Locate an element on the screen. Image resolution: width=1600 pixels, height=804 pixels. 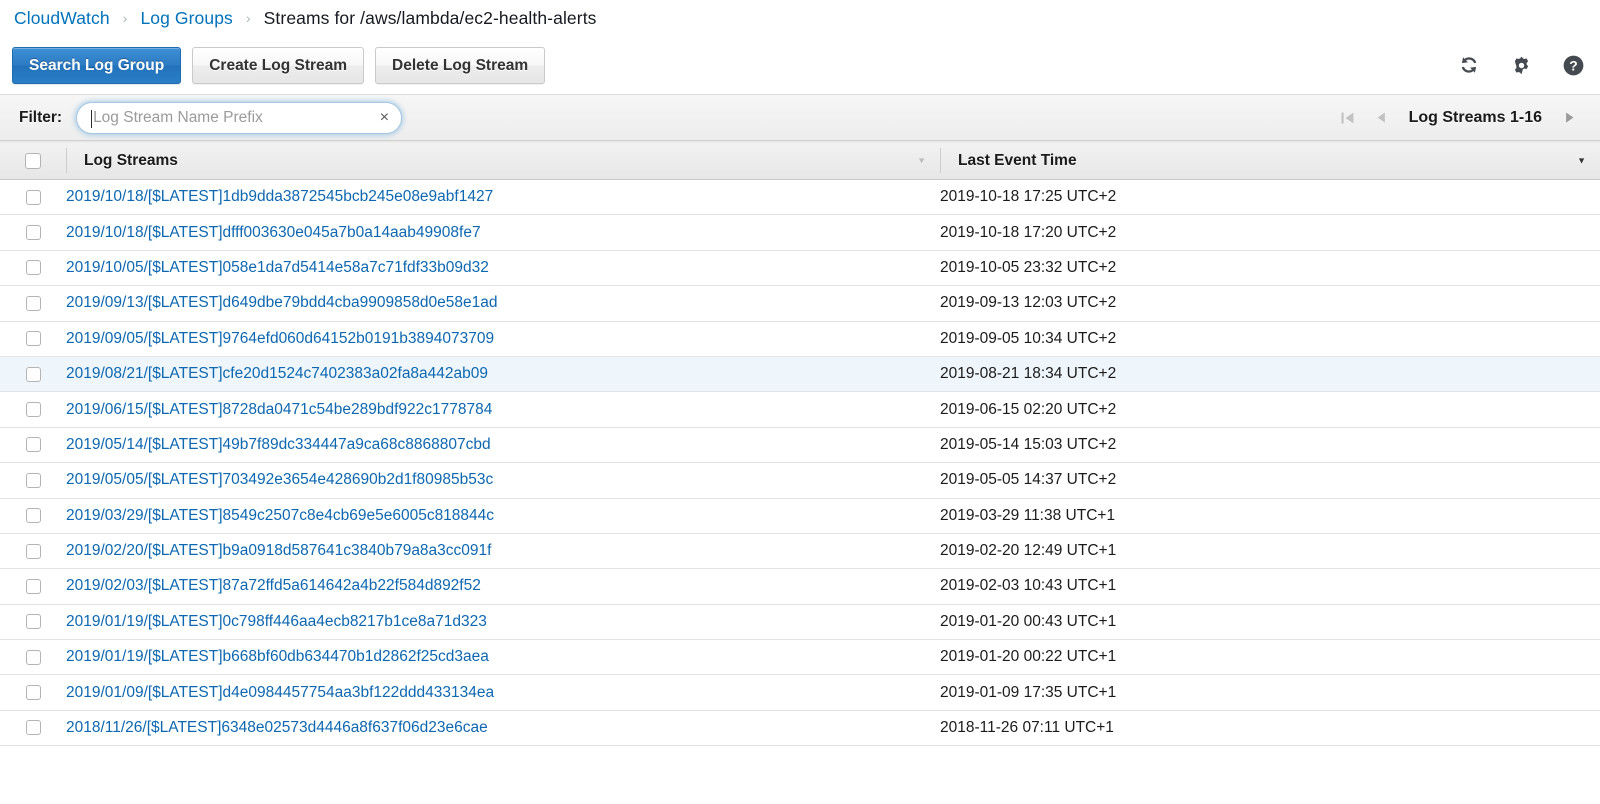
help-icon: ? is located at coordinates (1573, 65).